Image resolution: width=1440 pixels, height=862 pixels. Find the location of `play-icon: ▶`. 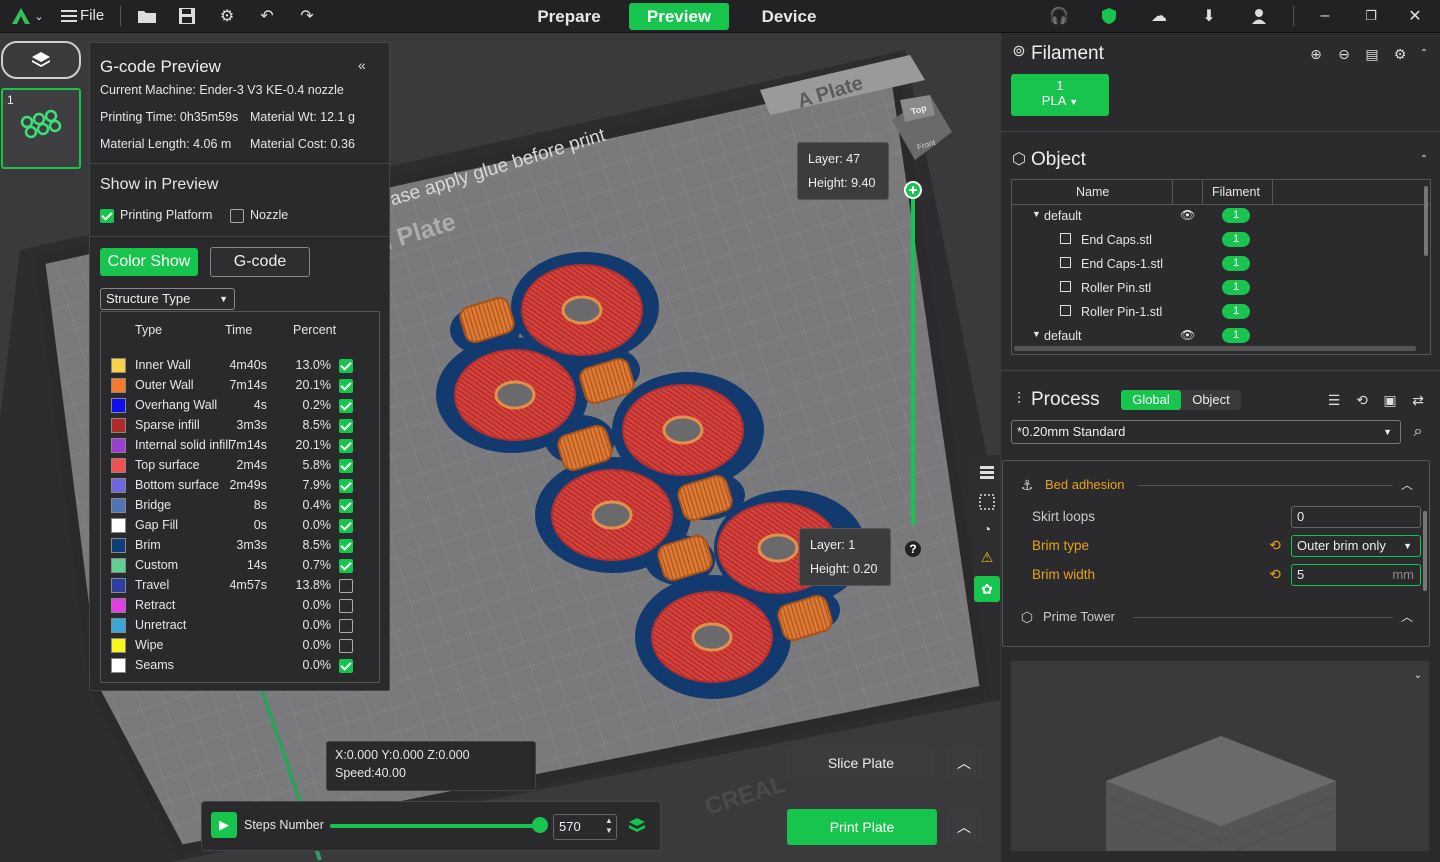

play-icon: ▶ is located at coordinates (224, 825).